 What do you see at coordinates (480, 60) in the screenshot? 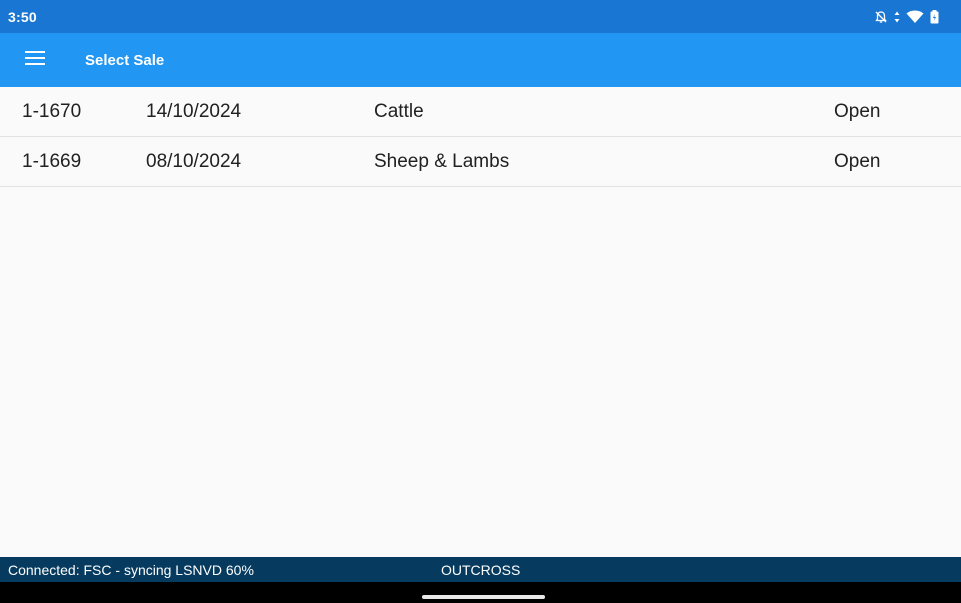
I see `app-toolbar: Select Sale` at bounding box center [480, 60].